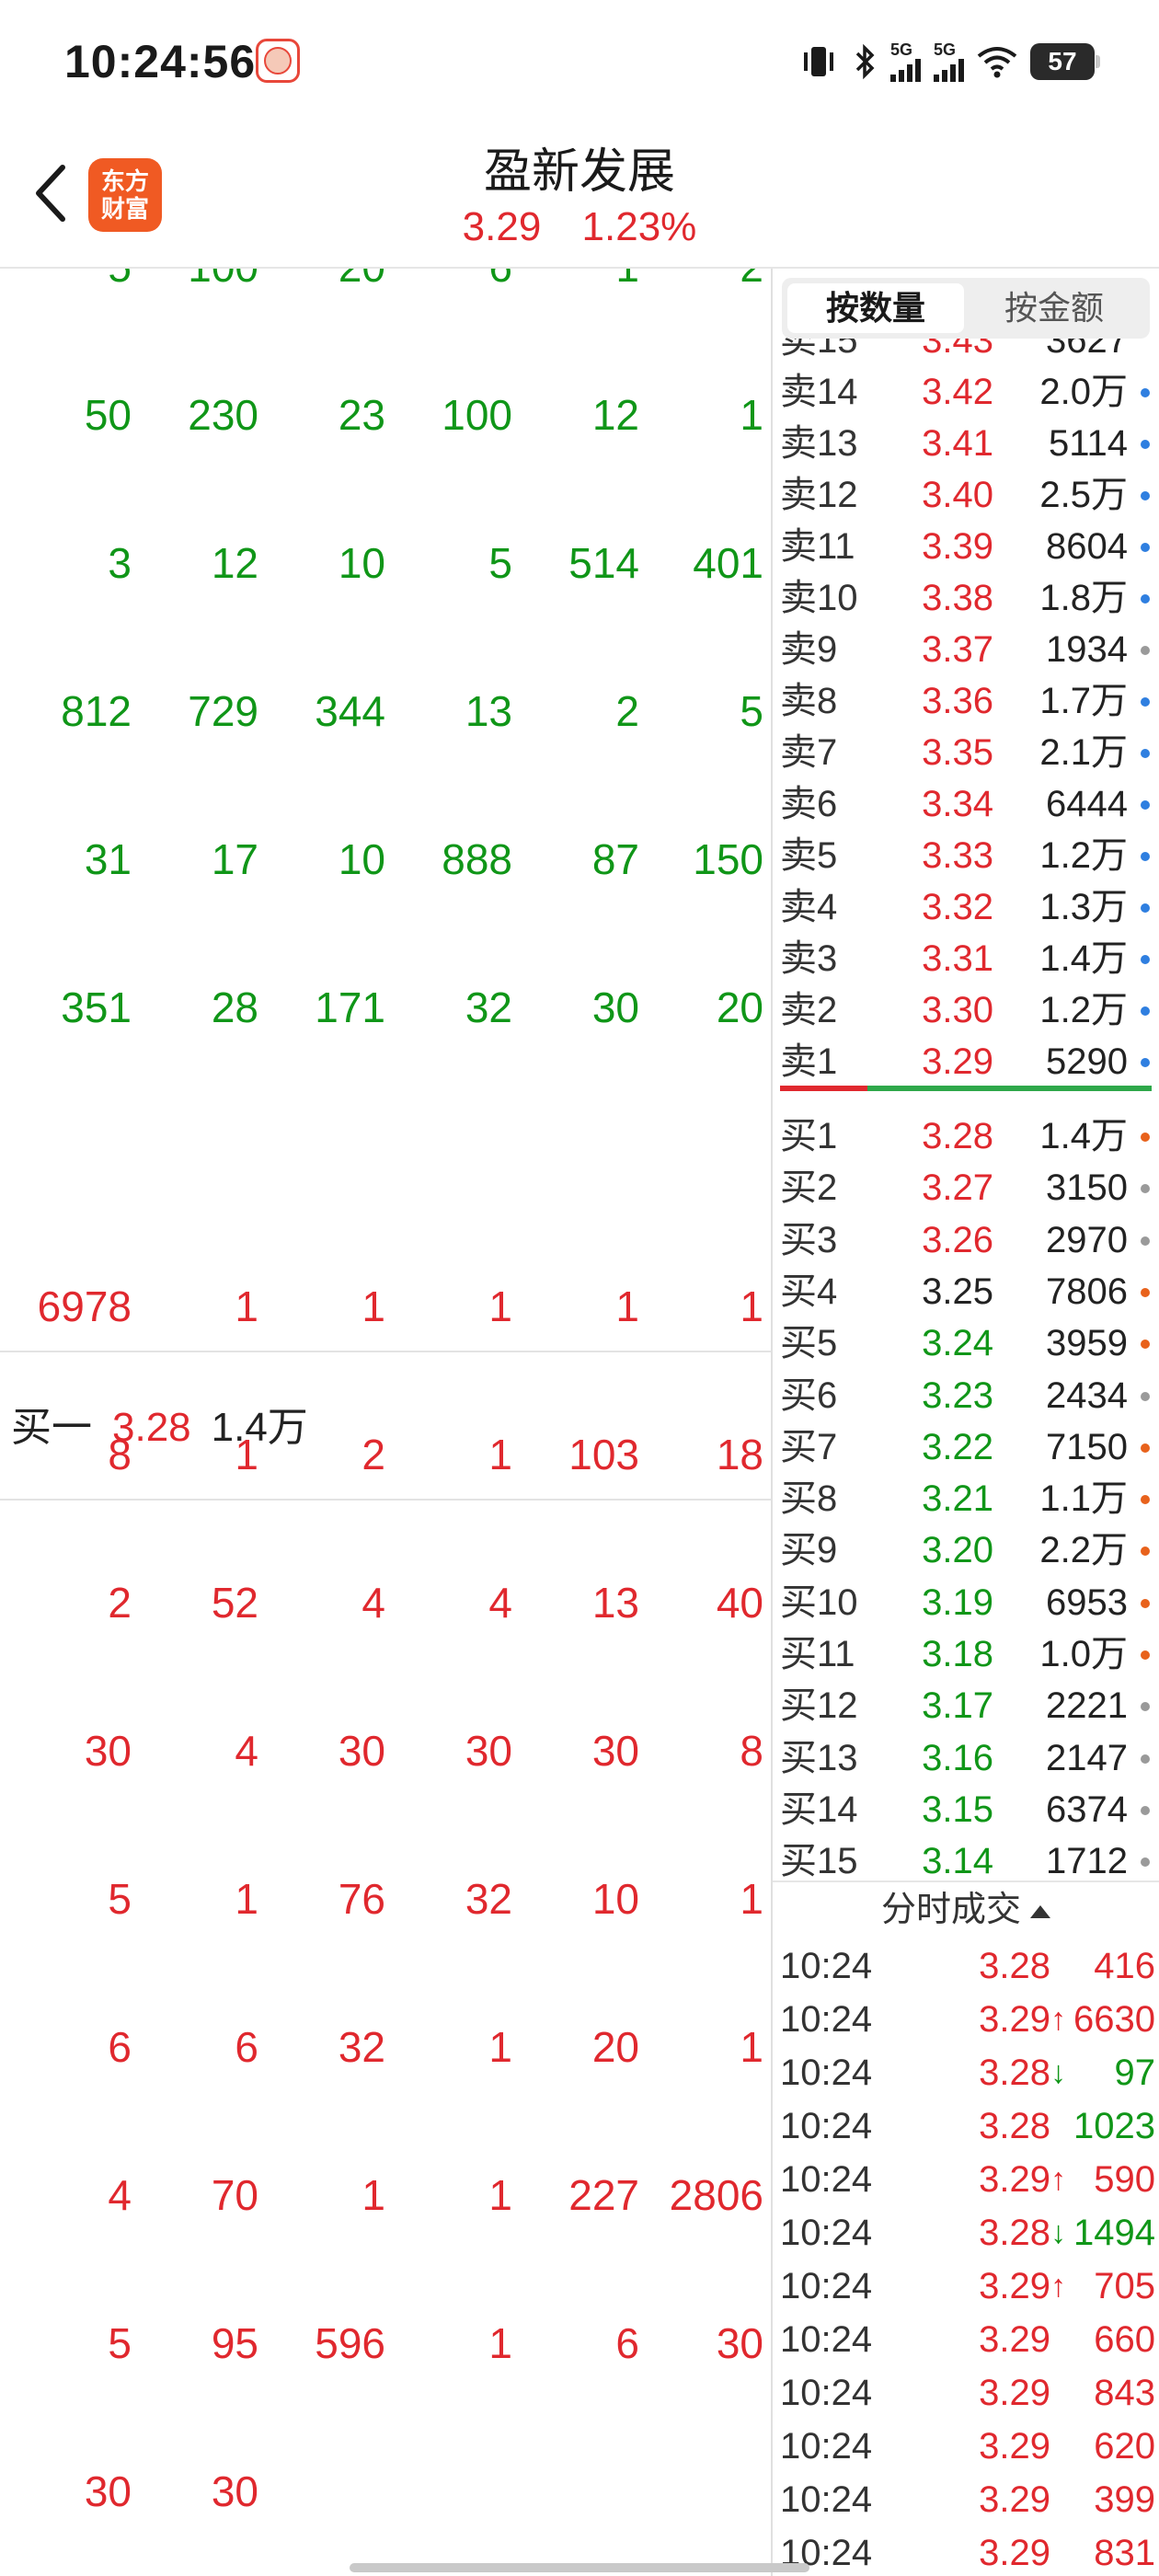  Describe the element at coordinates (385, 2491) in the screenshot. I see `queue-row: 30 30` at that location.